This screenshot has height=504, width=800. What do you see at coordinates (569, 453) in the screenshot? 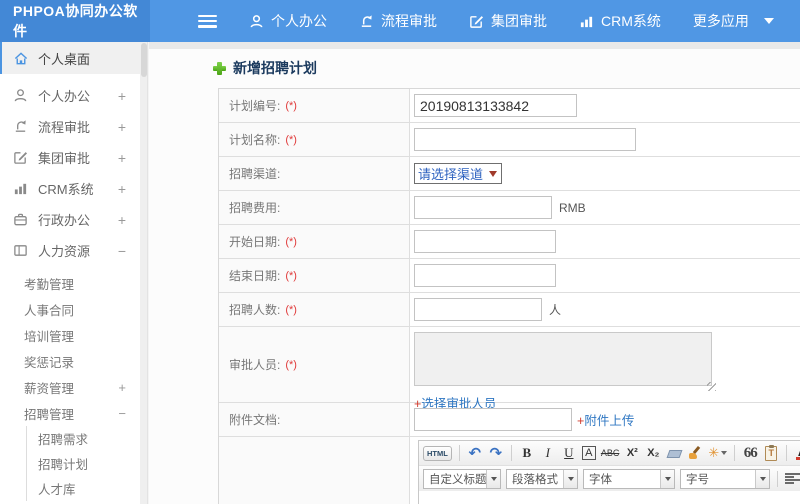
I see `underline-button: U` at bounding box center [569, 453].